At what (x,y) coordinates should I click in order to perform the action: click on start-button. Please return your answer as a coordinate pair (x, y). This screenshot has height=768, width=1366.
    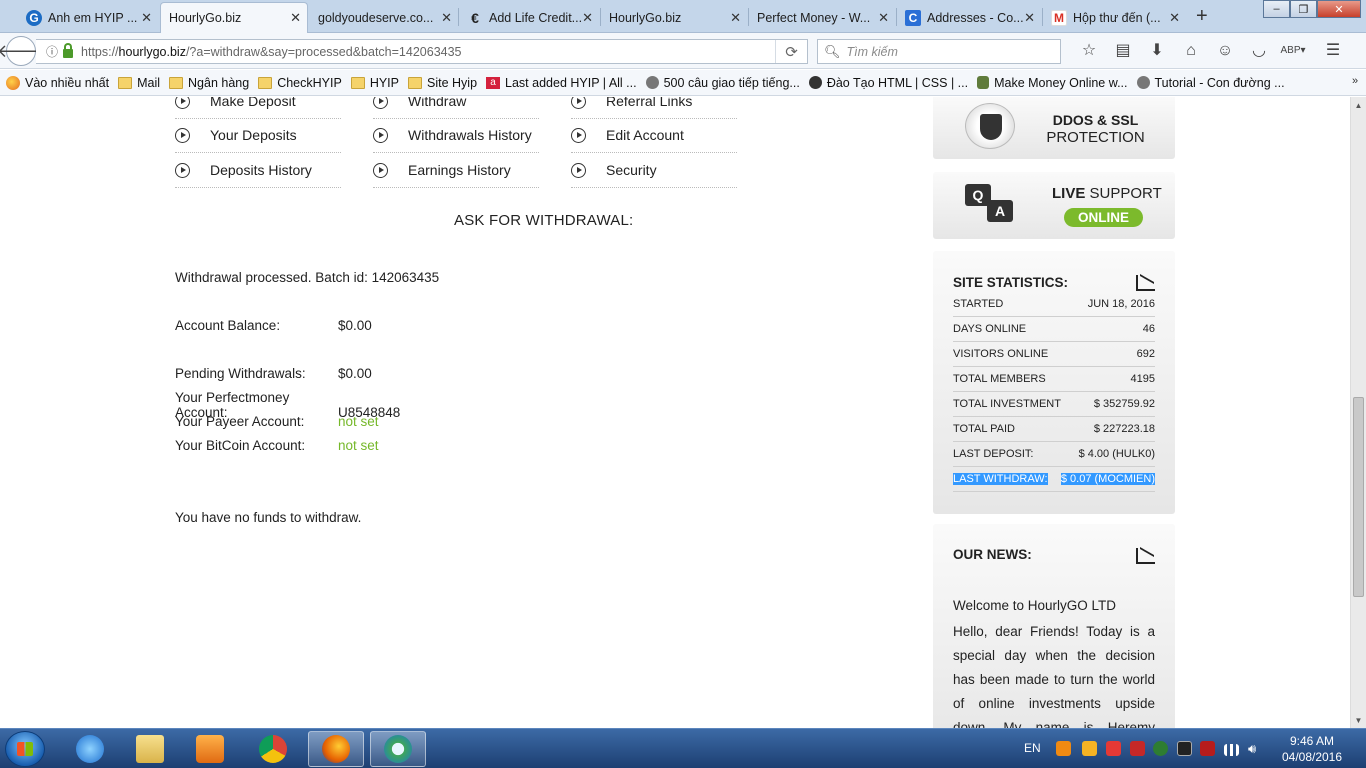
    Looking at the image, I should click on (25, 749).